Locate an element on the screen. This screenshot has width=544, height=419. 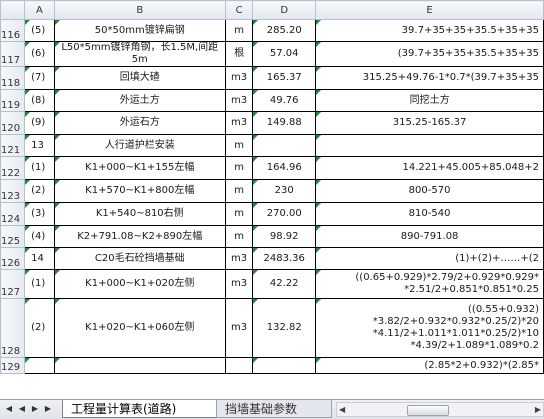
cell-item-name is located at coordinates (139, 365).